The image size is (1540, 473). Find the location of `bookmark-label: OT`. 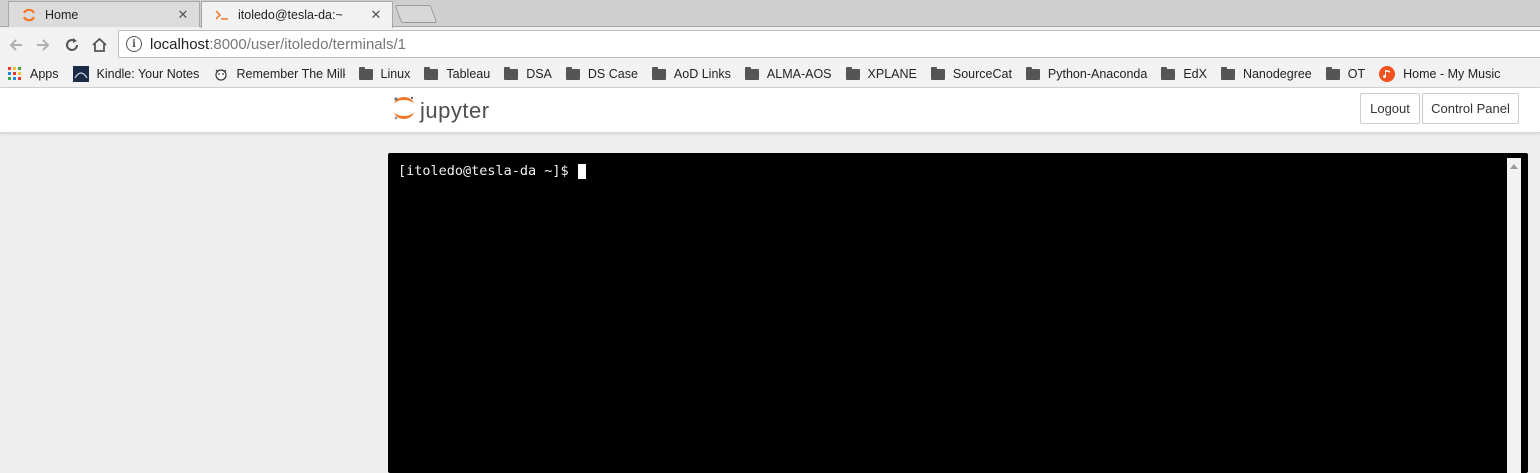

bookmark-label: OT is located at coordinates (1356, 74).